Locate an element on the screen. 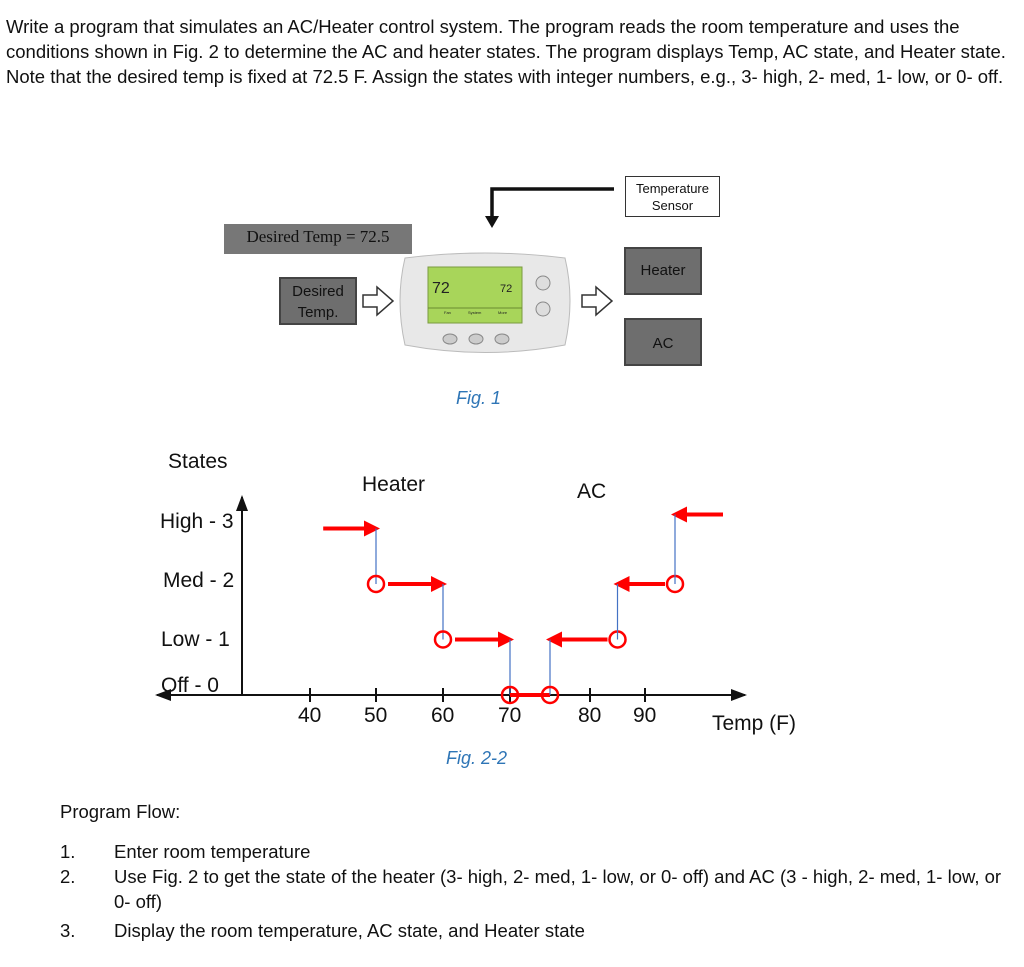 The height and width of the screenshot is (967, 1024). item-number: 3. is located at coordinates (68, 930).